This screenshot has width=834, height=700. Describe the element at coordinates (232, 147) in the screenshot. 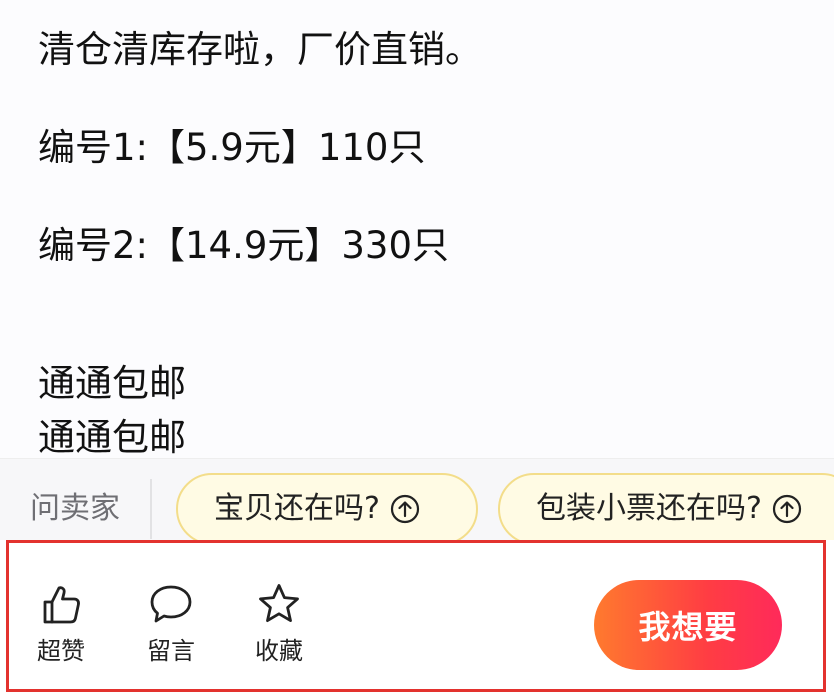

I see `description-line: 编号1:【5.9元】110只` at that location.